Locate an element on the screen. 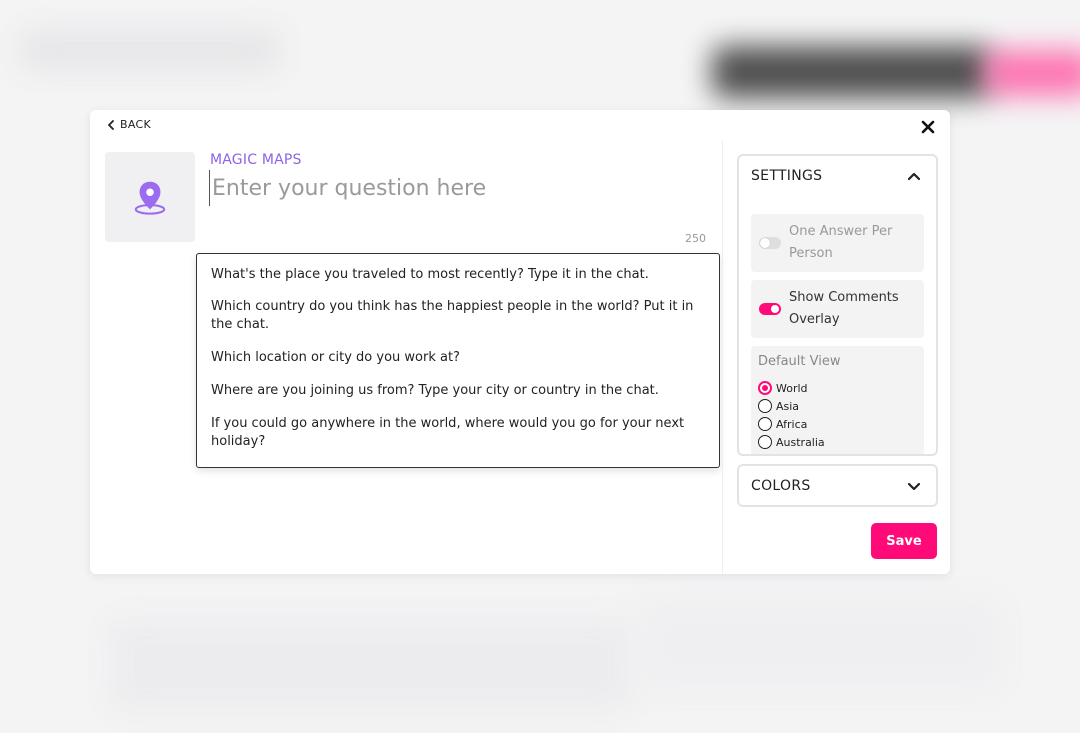 This screenshot has width=1080, height=733. save-button: Save is located at coordinates (904, 541).